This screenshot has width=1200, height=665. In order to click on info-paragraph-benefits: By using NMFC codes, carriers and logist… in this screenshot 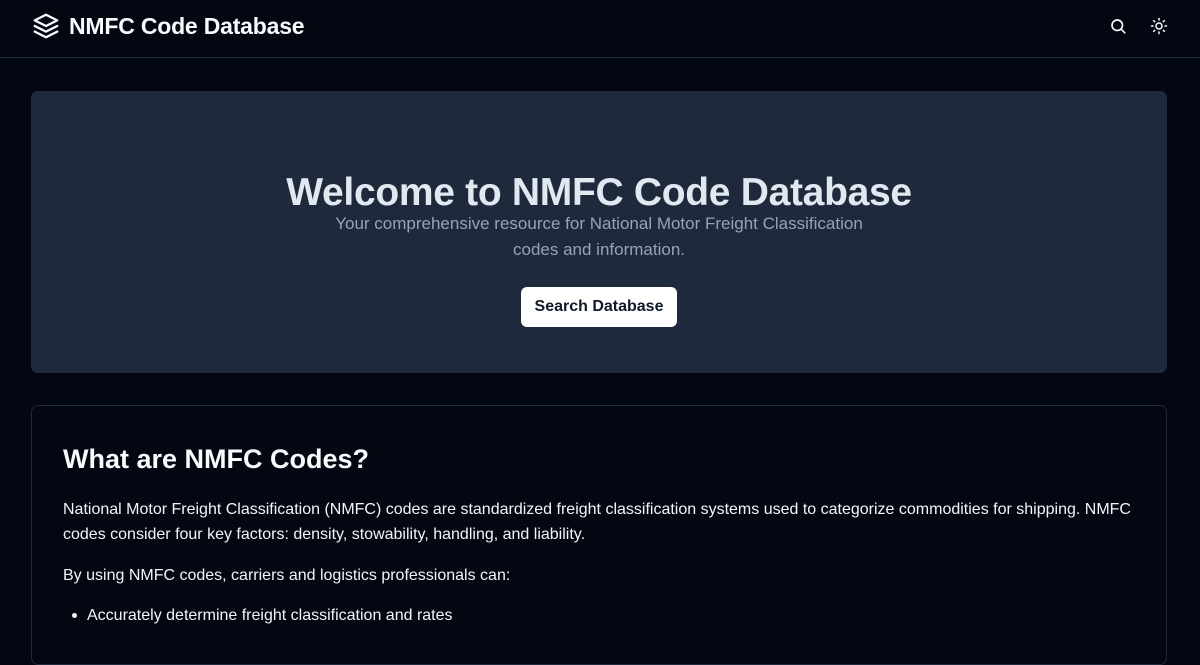, I will do `click(287, 575)`.